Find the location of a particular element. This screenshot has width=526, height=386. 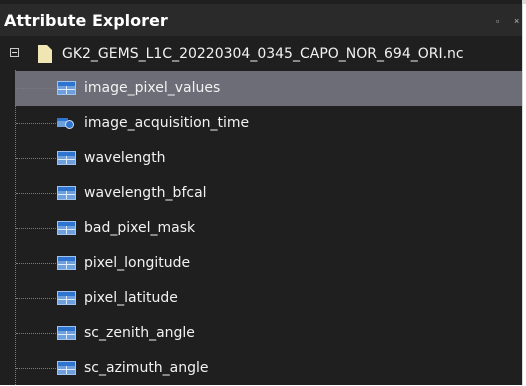

tree-item-label: wavelength_bfcal is located at coordinates (145, 193).